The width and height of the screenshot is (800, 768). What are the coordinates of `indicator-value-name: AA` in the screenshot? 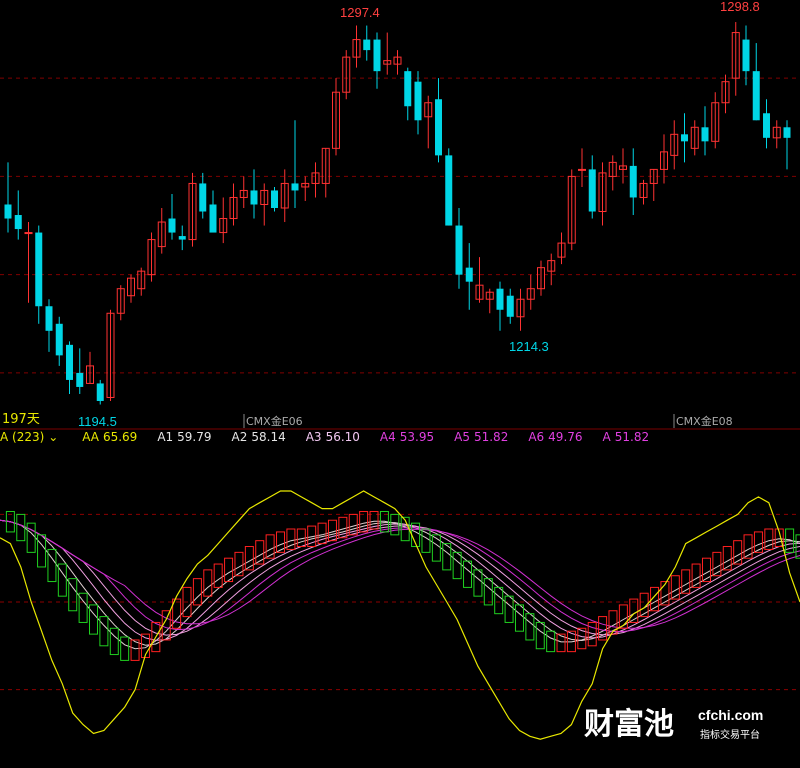 It's located at (90, 437).